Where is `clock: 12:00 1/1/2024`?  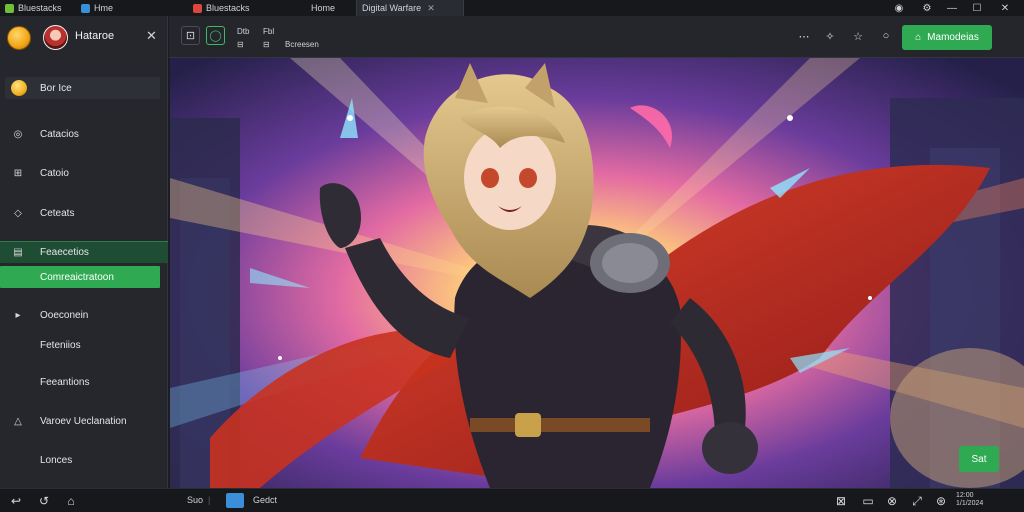
clock: 12:00 1/1/2024 is located at coordinates (969, 500).